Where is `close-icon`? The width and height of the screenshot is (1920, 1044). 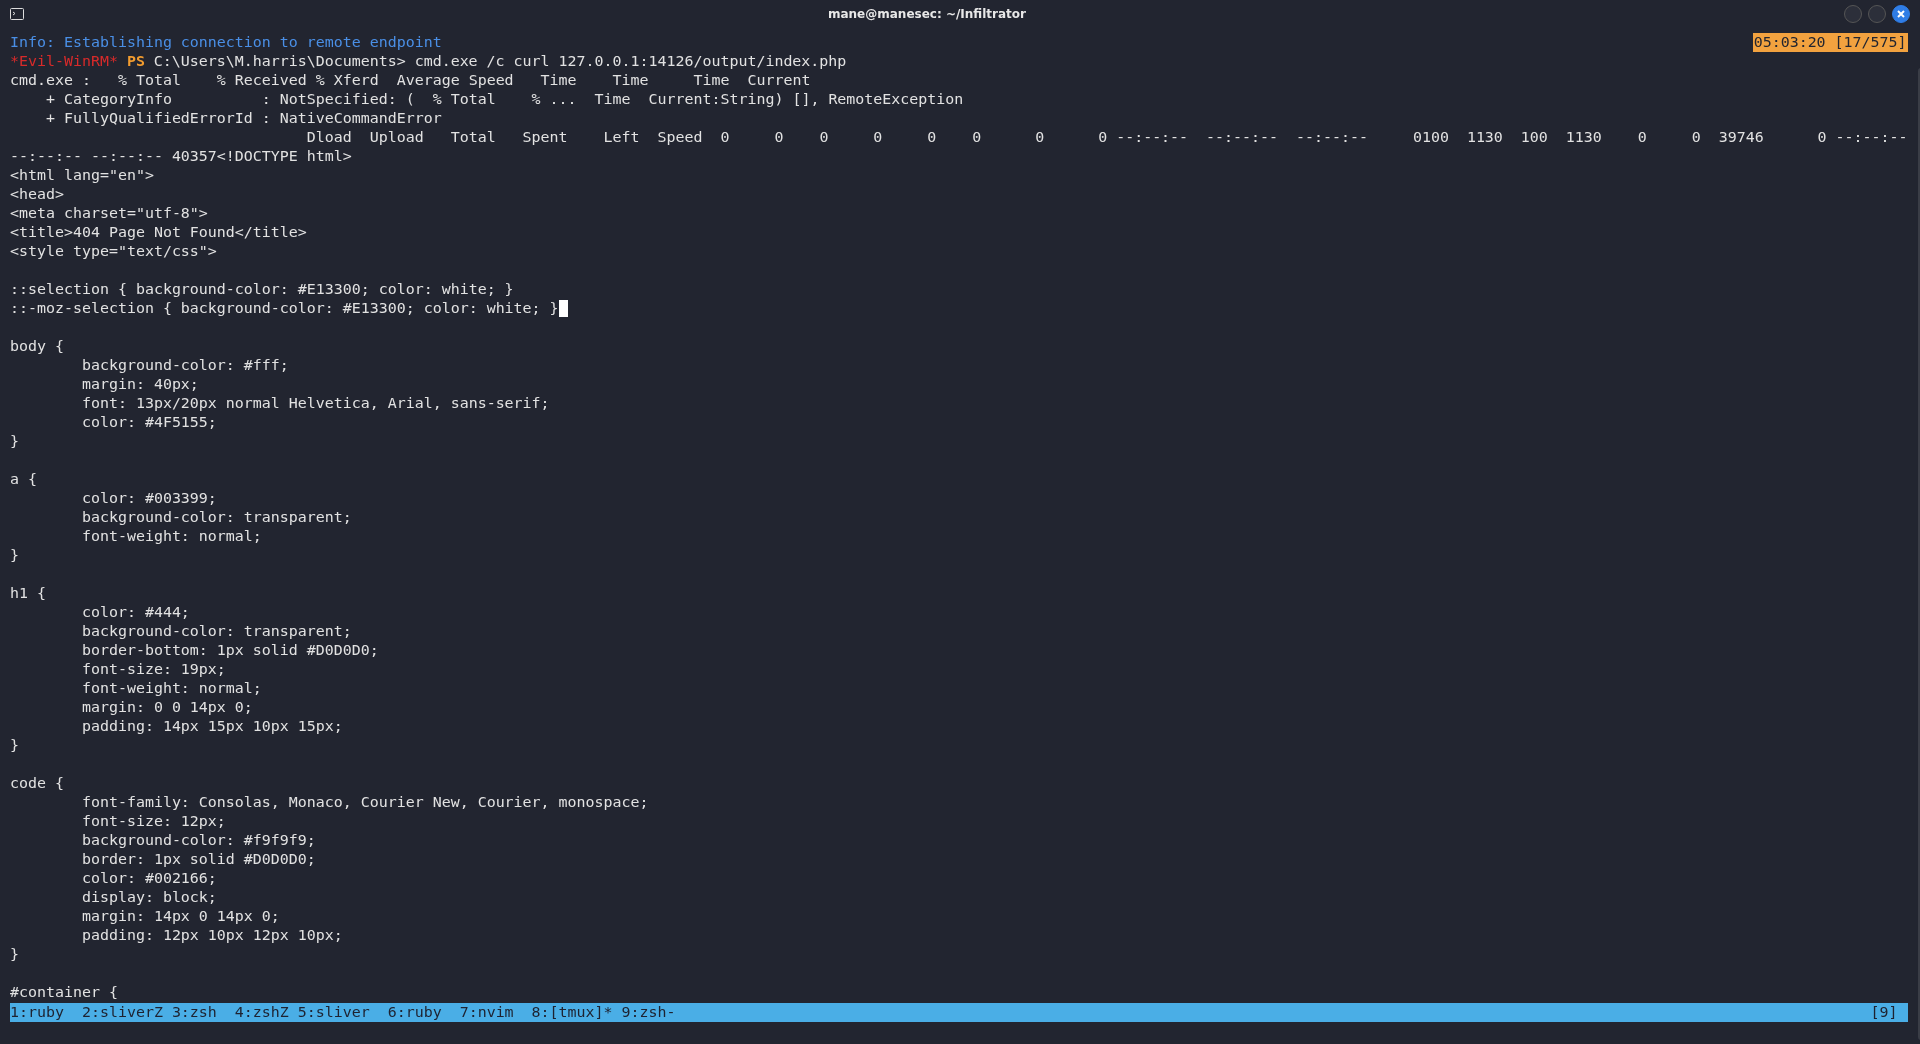 close-icon is located at coordinates (1901, 14).